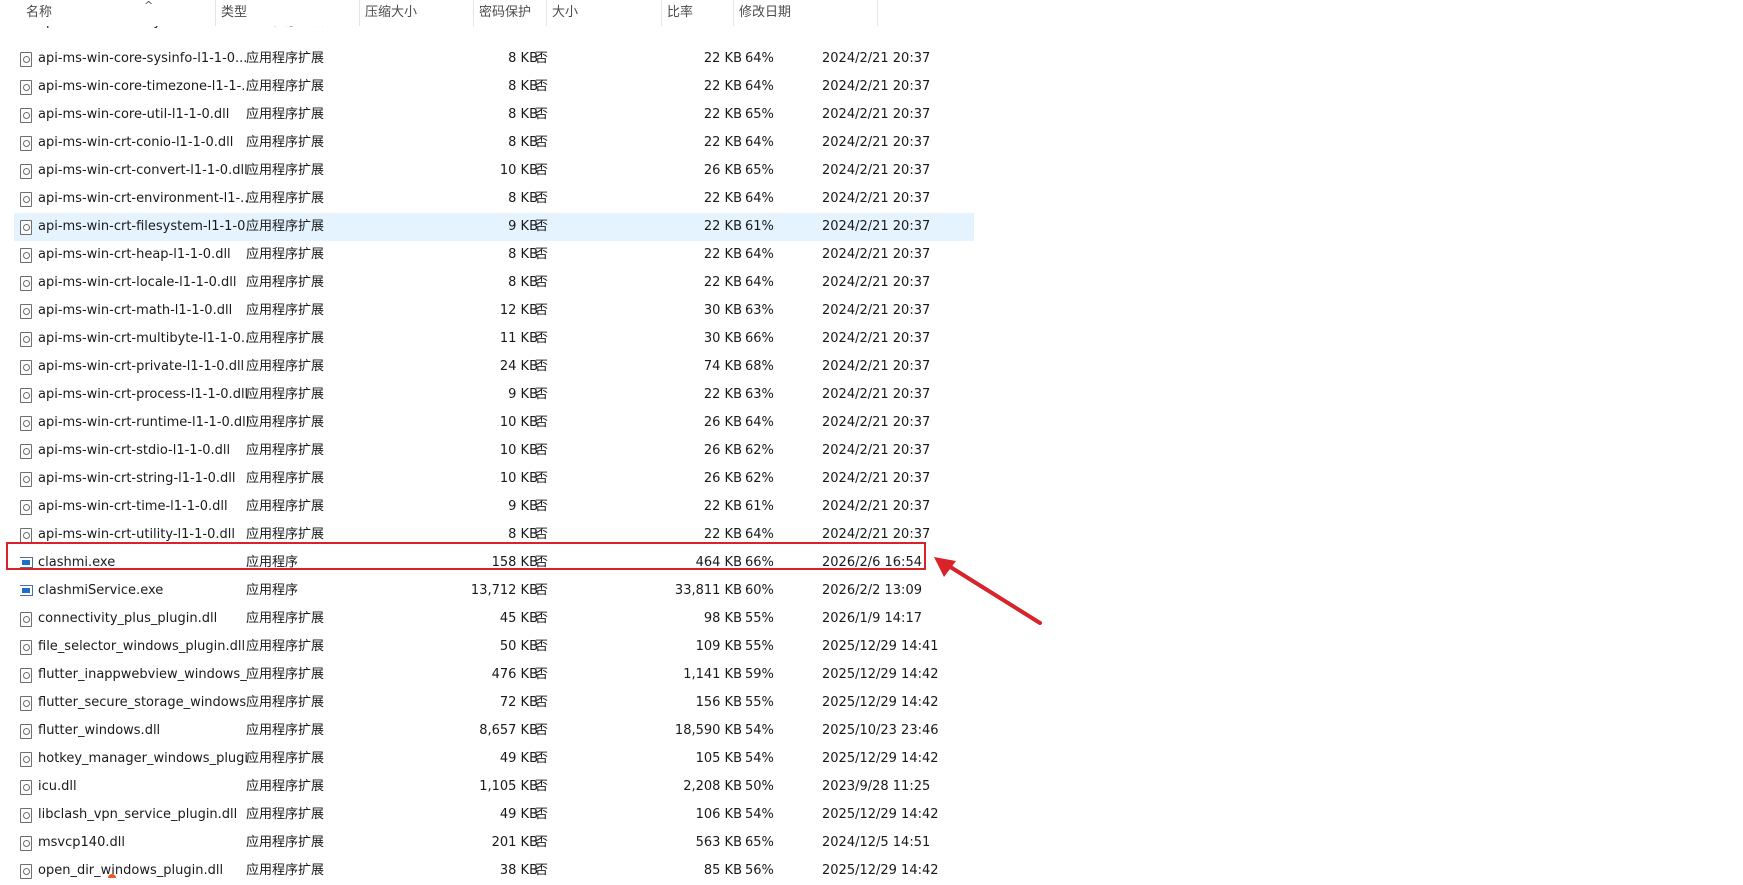 The image size is (1743, 885). Describe the element at coordinates (759, 170) in the screenshot. I see `file-ratio: 65%` at that location.